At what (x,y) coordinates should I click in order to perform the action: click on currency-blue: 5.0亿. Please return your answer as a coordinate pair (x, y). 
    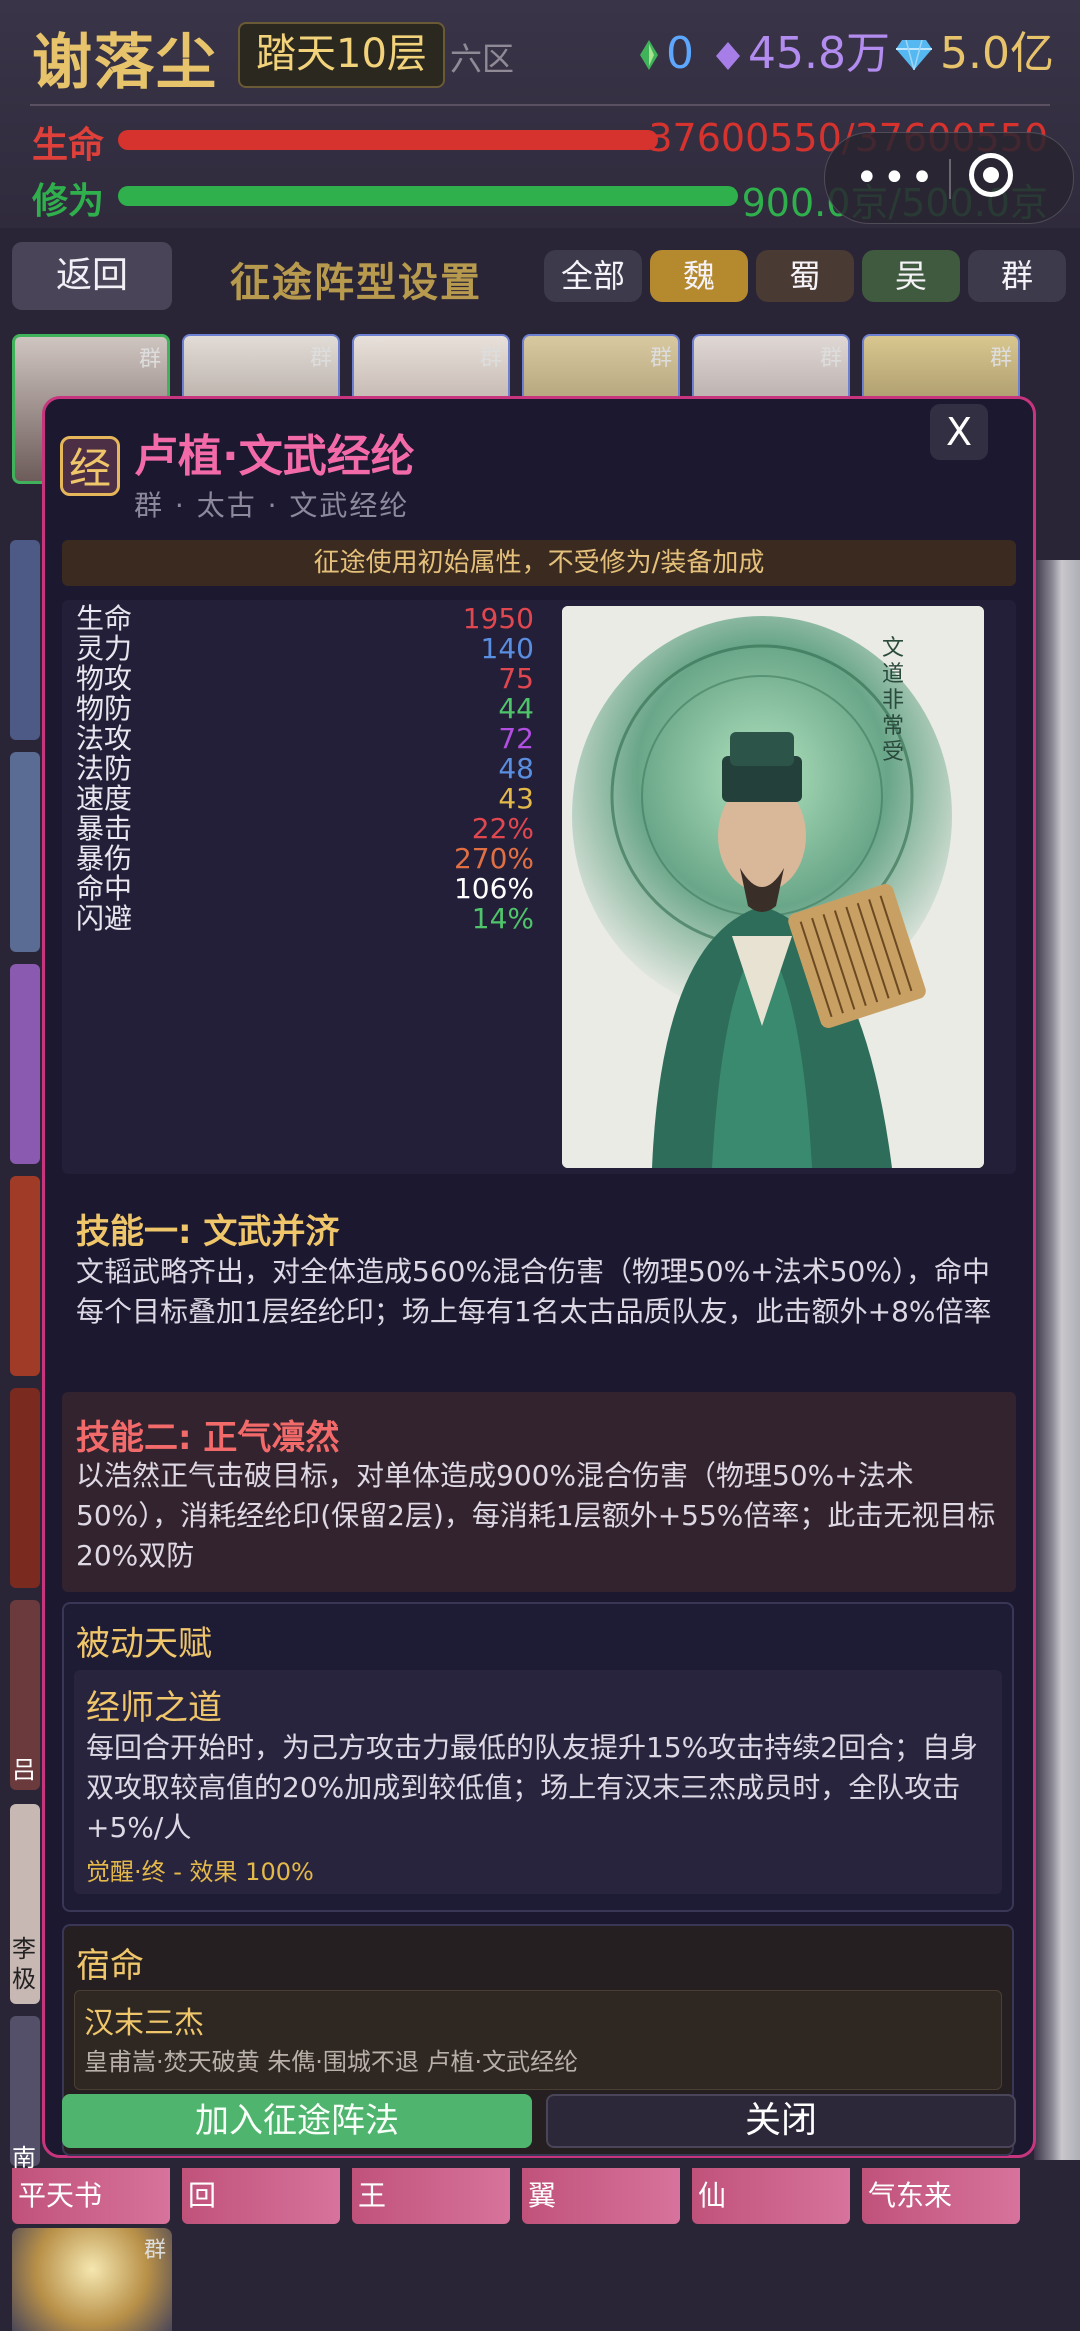
    Looking at the image, I should click on (975, 55).